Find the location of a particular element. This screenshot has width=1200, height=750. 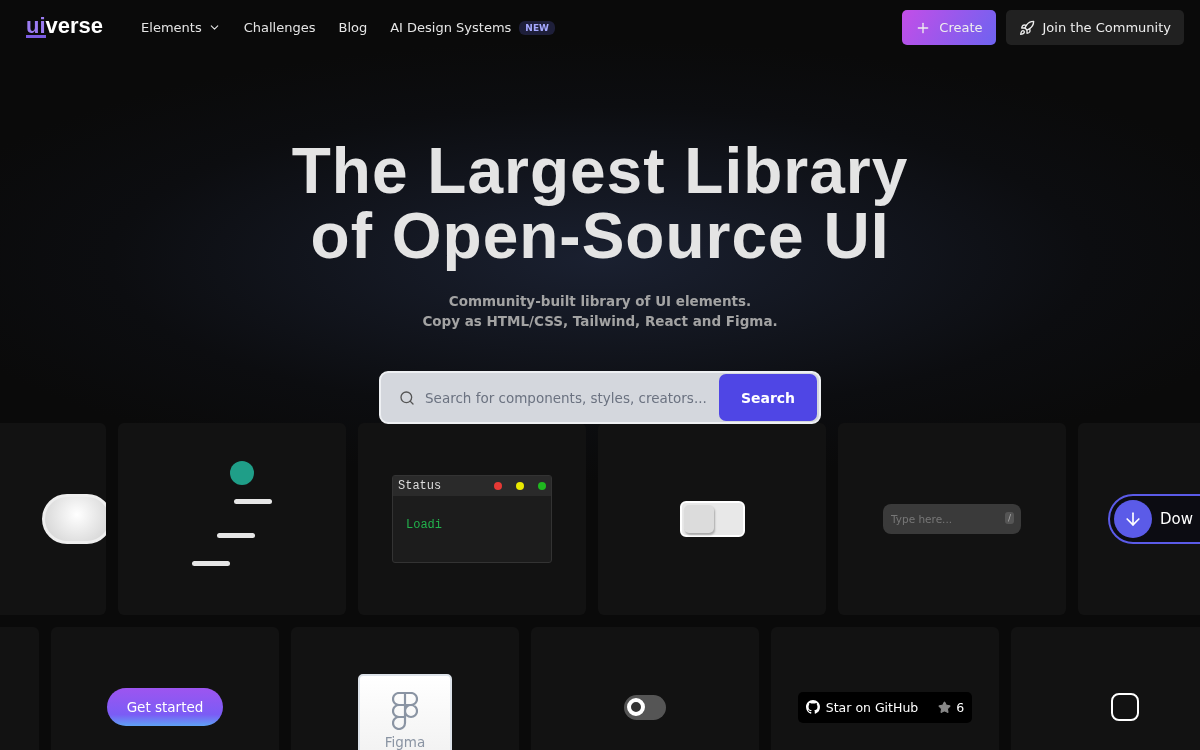

community-button: Join the Community is located at coordinates (1094, 27).